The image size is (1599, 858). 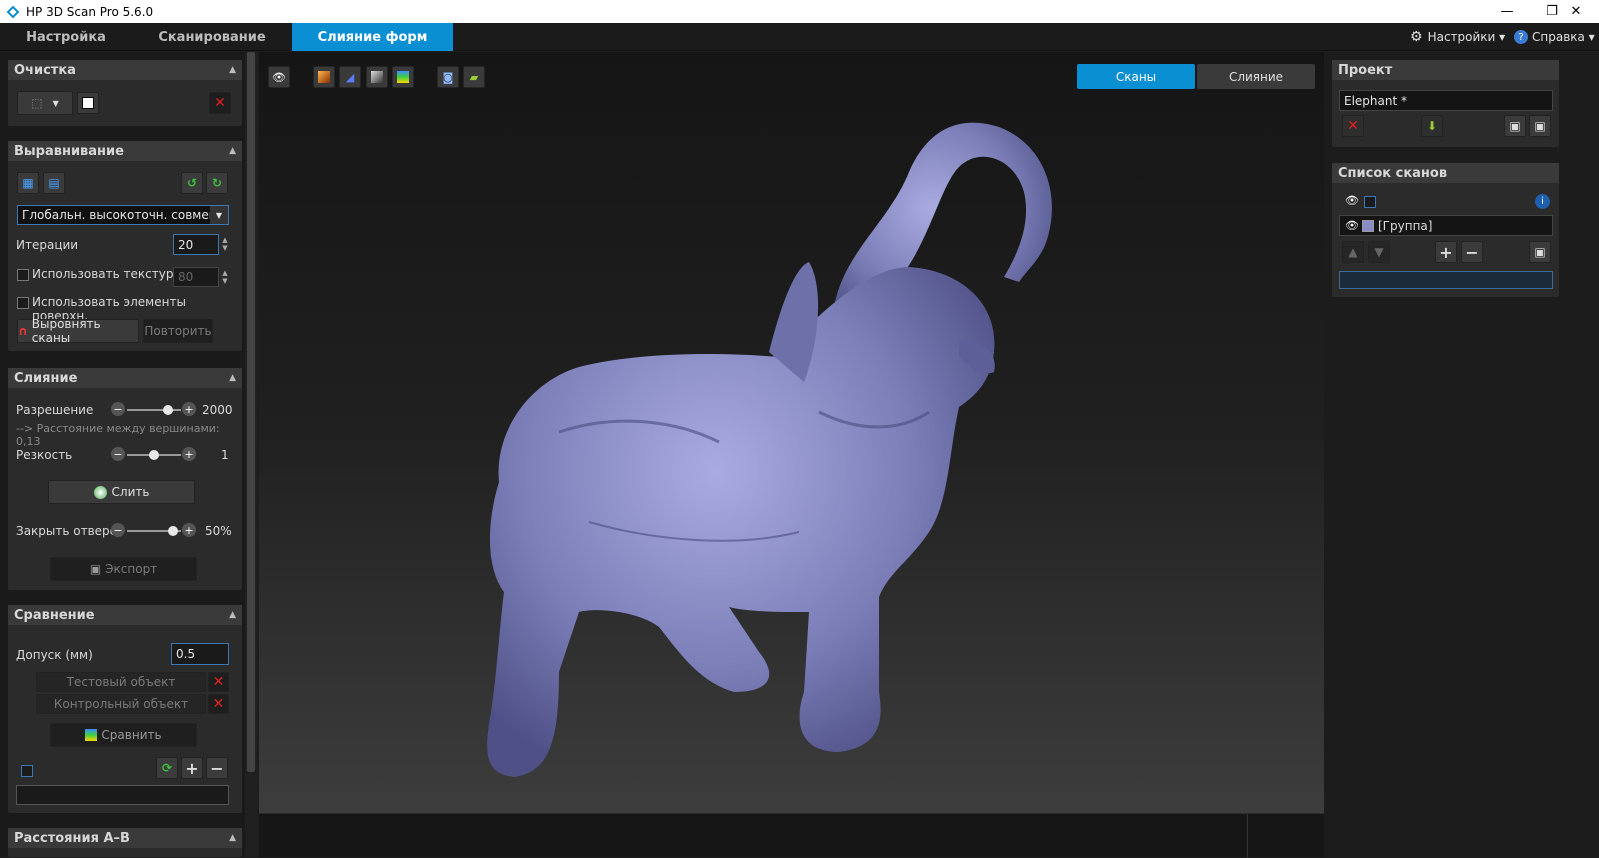 I want to click on scan-list-row: 👁 [Группа], so click(x=1446, y=225).